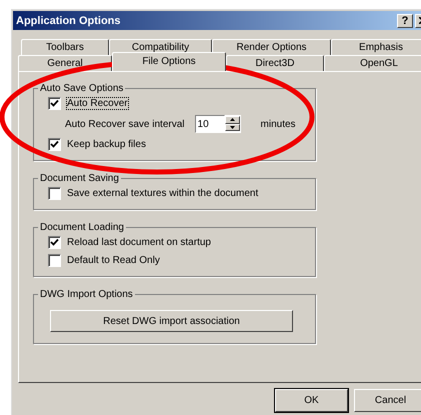 The width and height of the screenshot is (421, 415). I want to click on tab: Render Options, so click(271, 47).